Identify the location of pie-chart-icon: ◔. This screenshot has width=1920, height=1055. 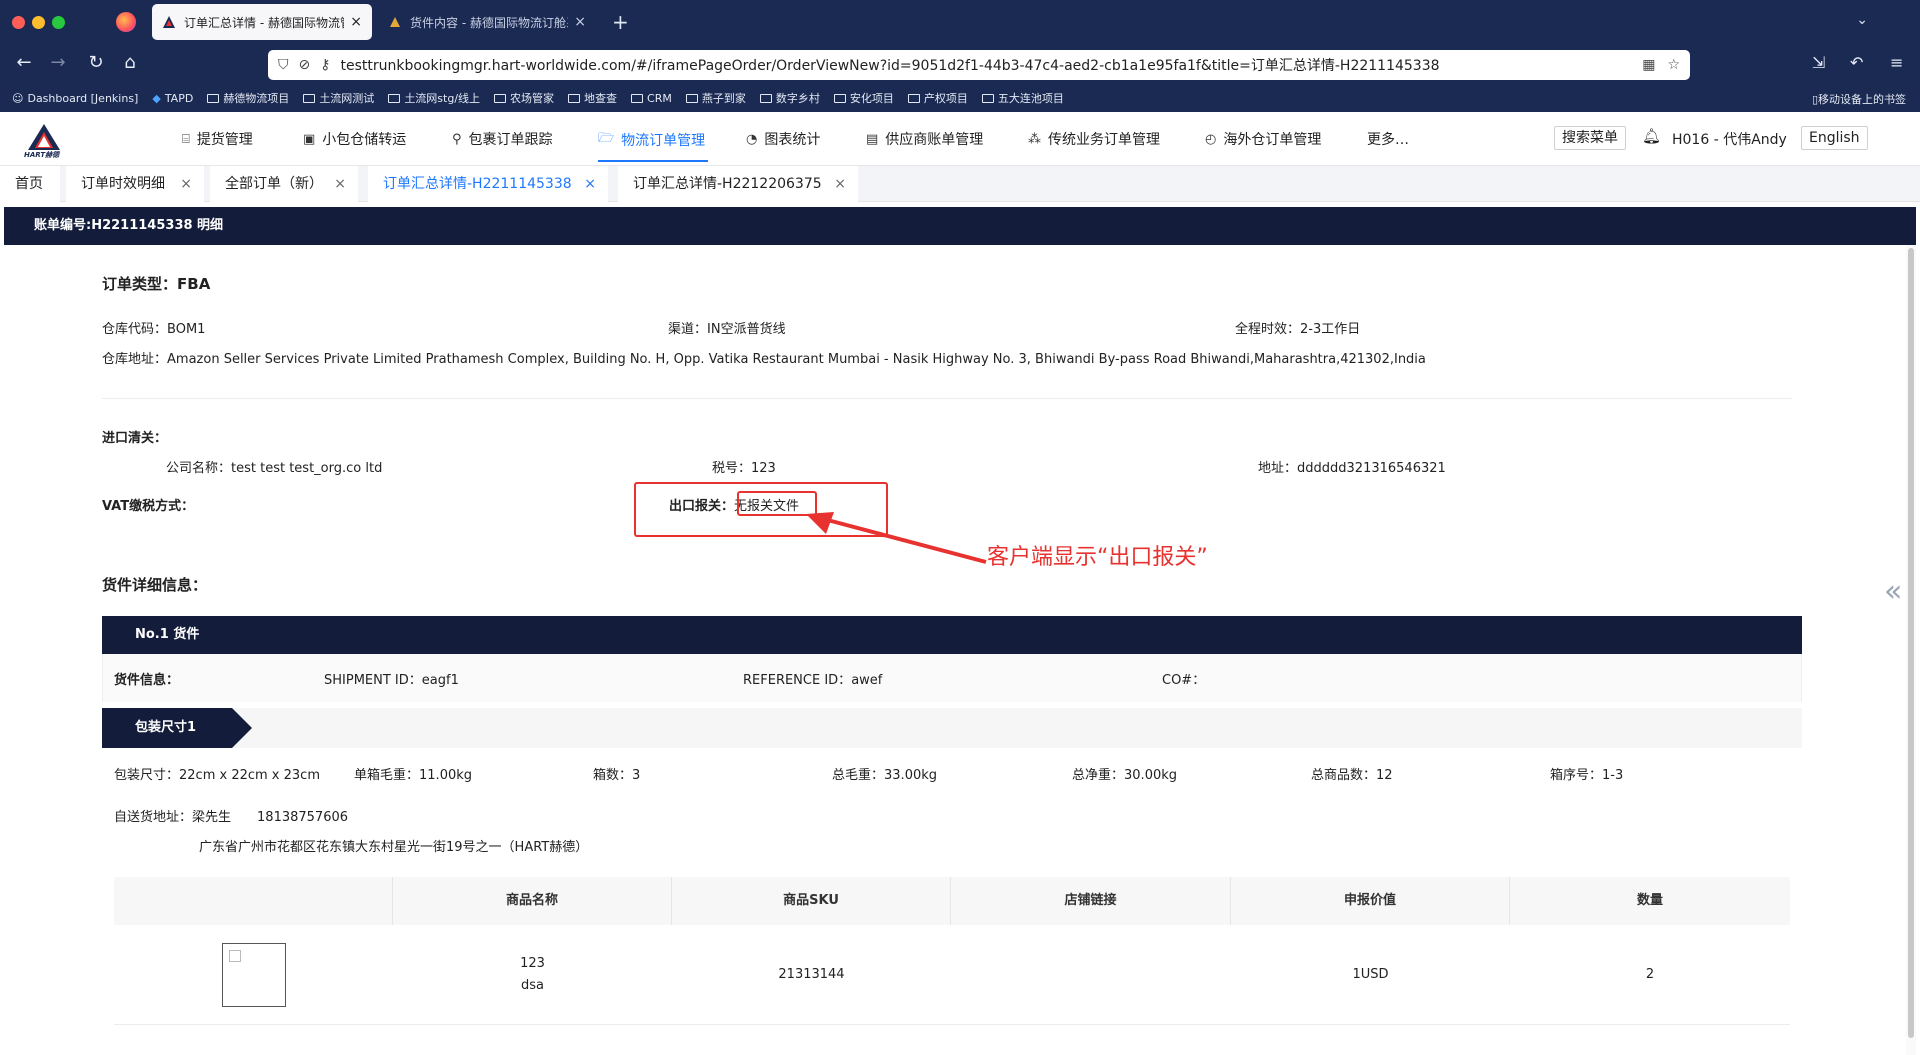
(752, 139).